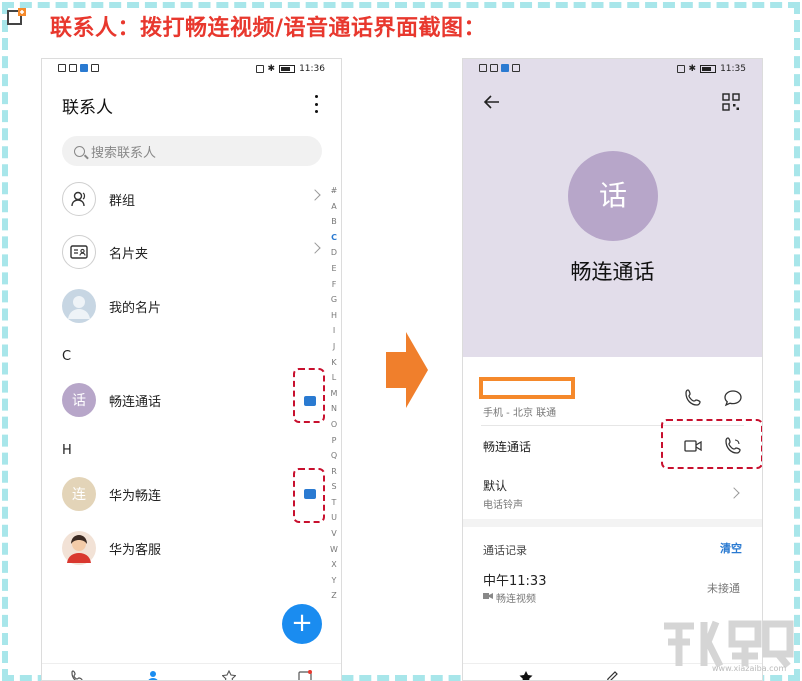 The image size is (802, 681). What do you see at coordinates (194, 400) in the screenshot?
I see `contact-changlian-call: 话 畅连通话` at bounding box center [194, 400].